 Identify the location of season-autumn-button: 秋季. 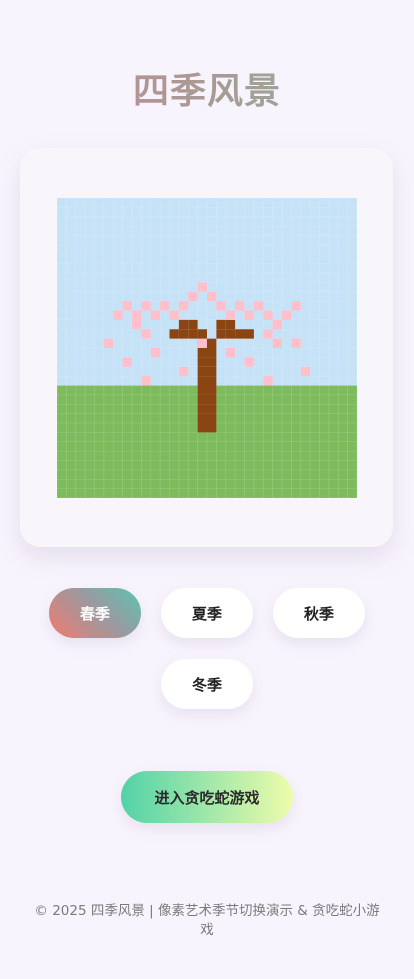
(319, 613).